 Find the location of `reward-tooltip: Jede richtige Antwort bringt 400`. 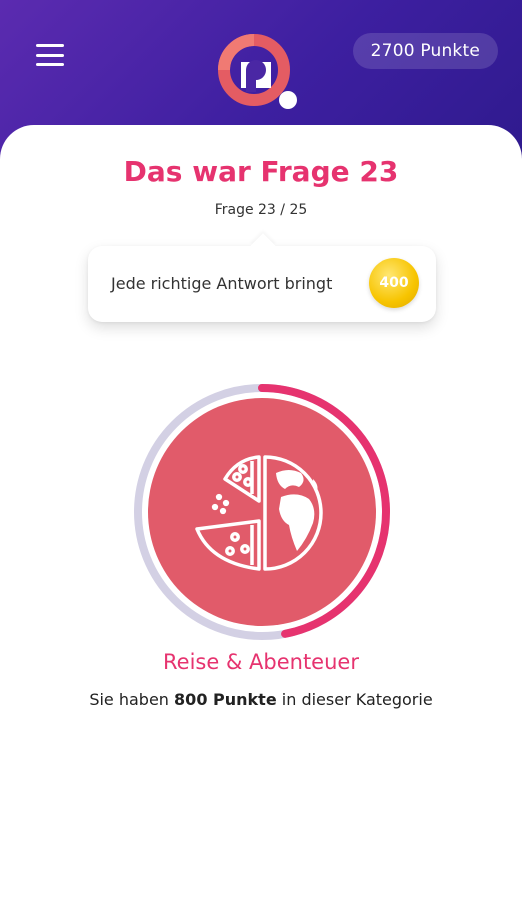

reward-tooltip: Jede richtige Antwort bringt 400 is located at coordinates (262, 284).